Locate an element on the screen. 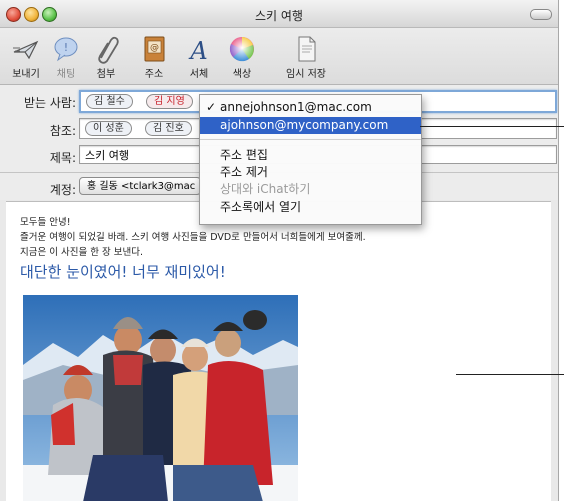  body-line: 모두들 안녕! is located at coordinates (45, 222).